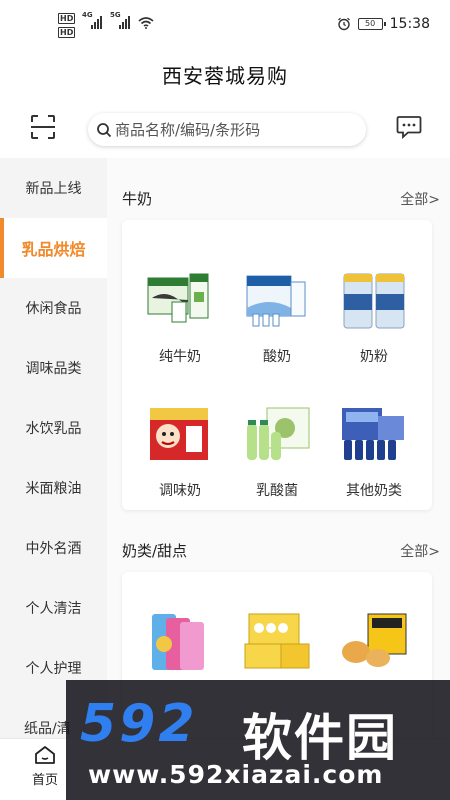  What do you see at coordinates (178, 642) in the screenshot?
I see `snack-pack-product-icon` at bounding box center [178, 642].